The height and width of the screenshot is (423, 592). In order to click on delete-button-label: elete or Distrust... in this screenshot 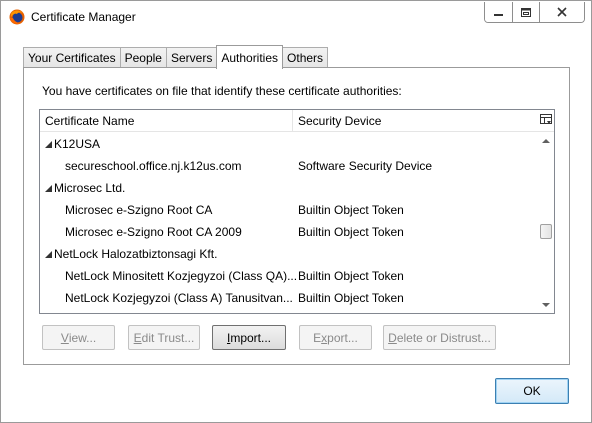, I will do `click(443, 337)`.